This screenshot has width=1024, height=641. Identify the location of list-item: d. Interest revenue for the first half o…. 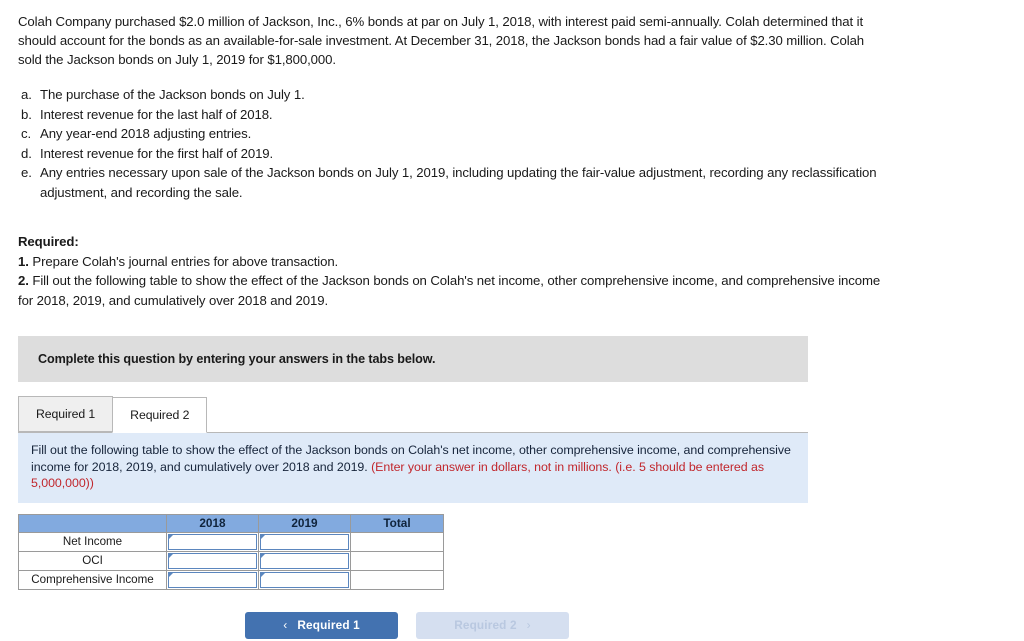
(458, 154).